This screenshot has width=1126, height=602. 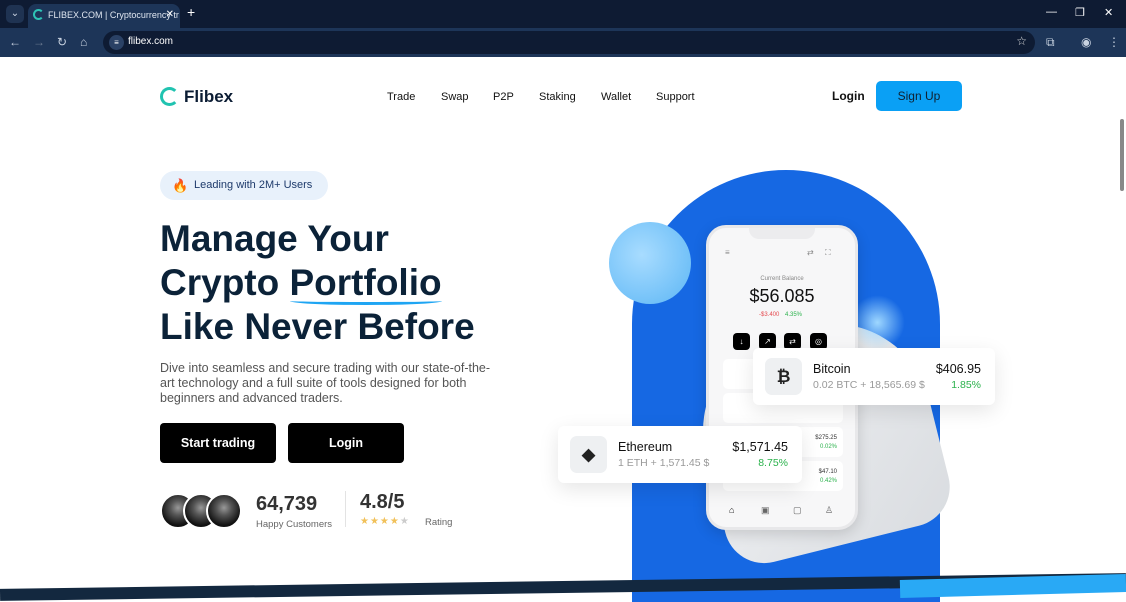 What do you see at coordinates (1108, 12) in the screenshot?
I see `close-window-button: ✕` at bounding box center [1108, 12].